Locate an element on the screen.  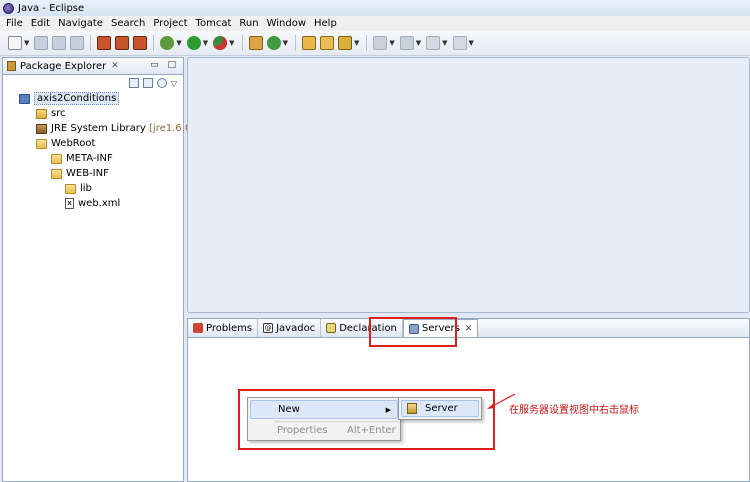
save-icon is located at coordinates (41, 43).